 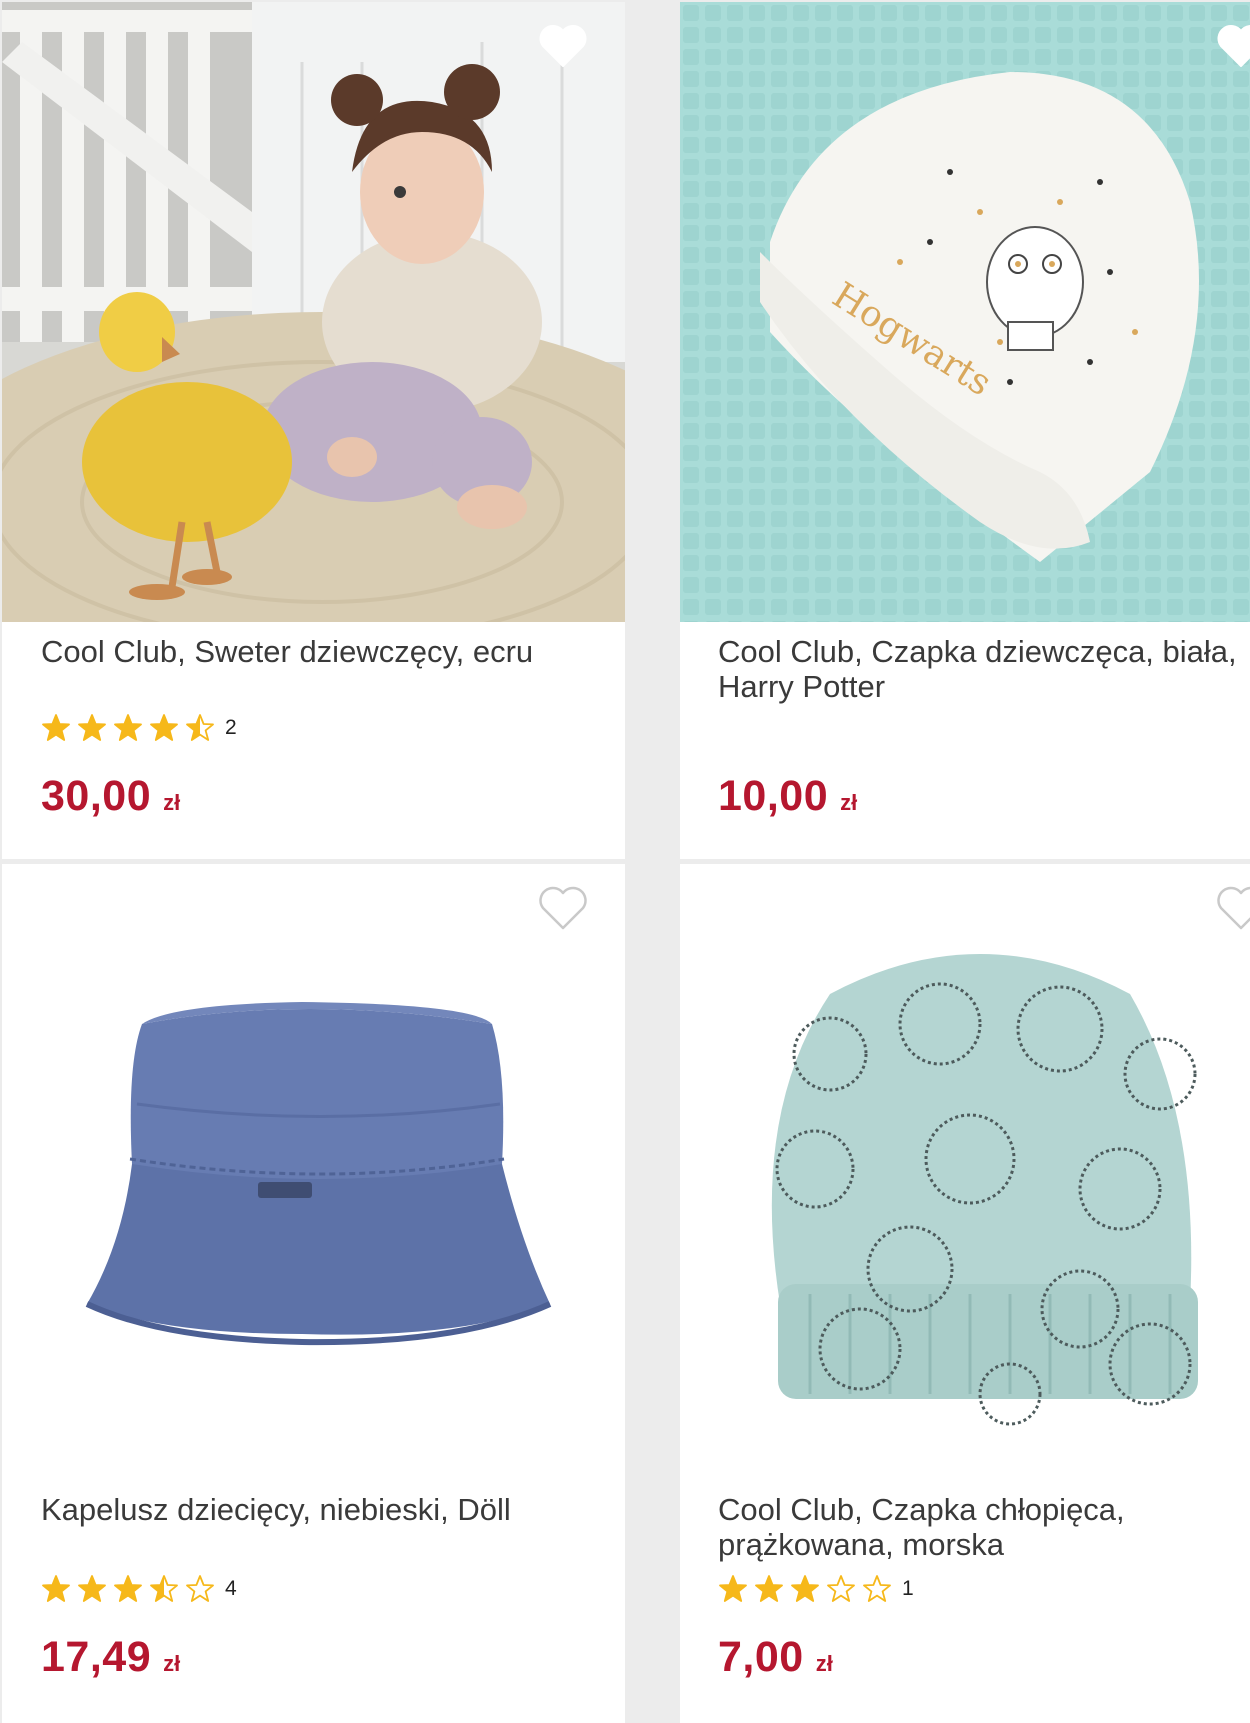 What do you see at coordinates (96, 796) in the screenshot?
I see `price-amount: 30,00` at bounding box center [96, 796].